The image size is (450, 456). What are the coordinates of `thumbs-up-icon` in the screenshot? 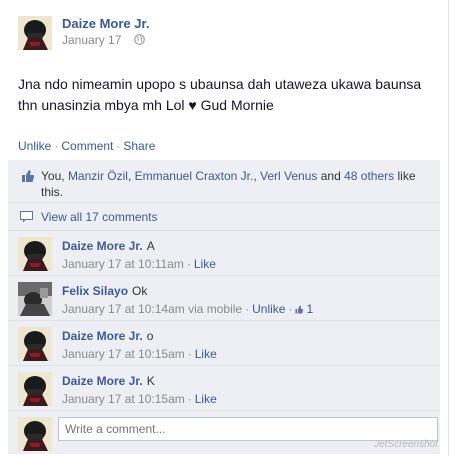 It's located at (28, 176).